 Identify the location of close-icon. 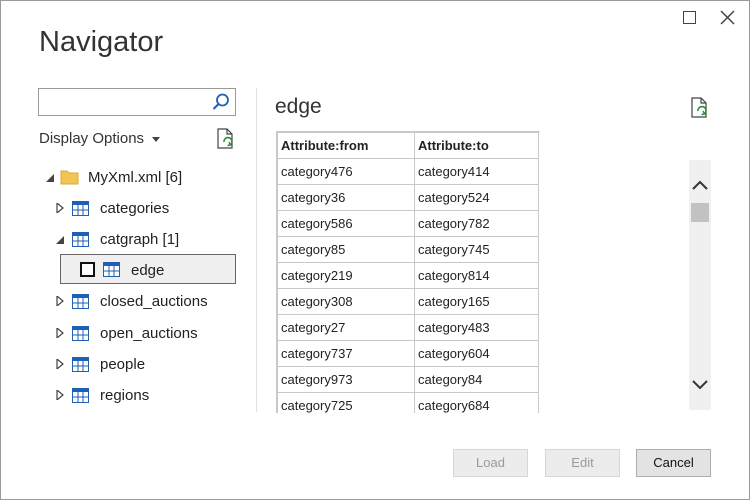
(727, 17).